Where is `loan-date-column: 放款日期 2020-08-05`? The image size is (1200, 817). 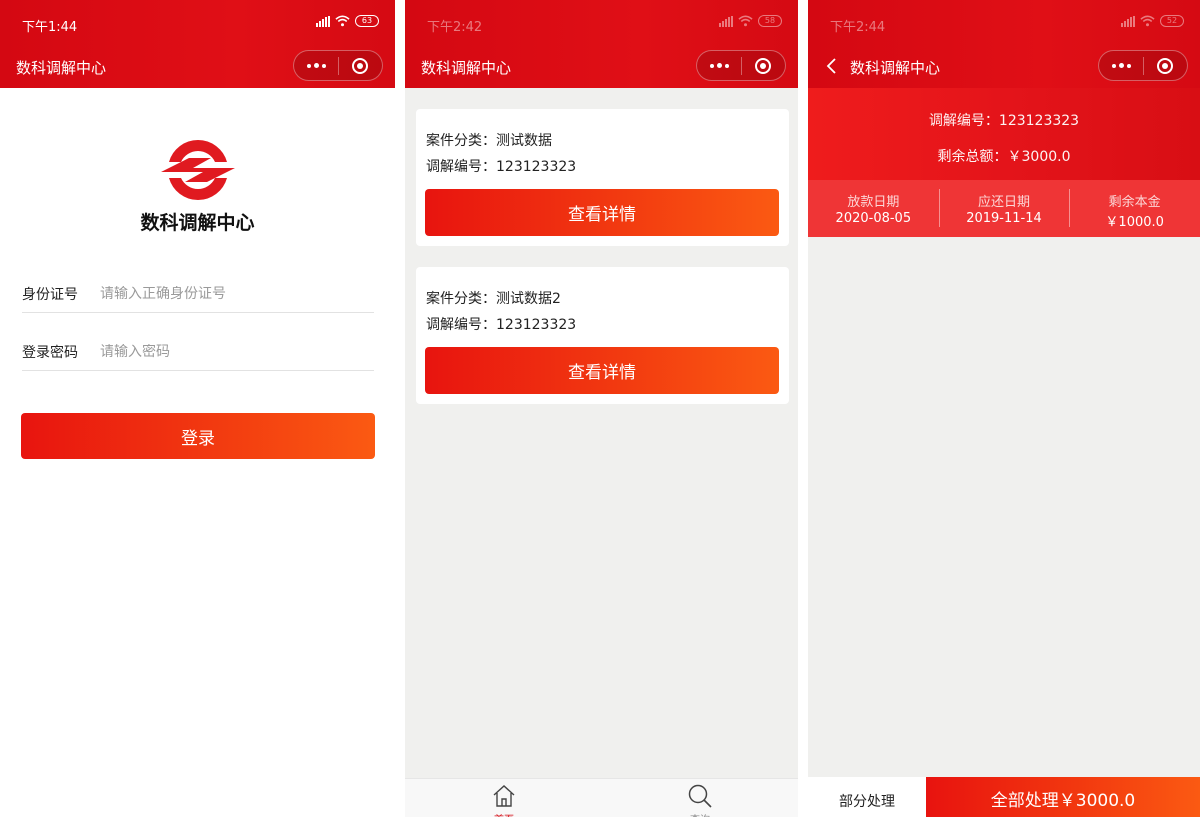 loan-date-column: 放款日期 2020-08-05 is located at coordinates (873, 208).